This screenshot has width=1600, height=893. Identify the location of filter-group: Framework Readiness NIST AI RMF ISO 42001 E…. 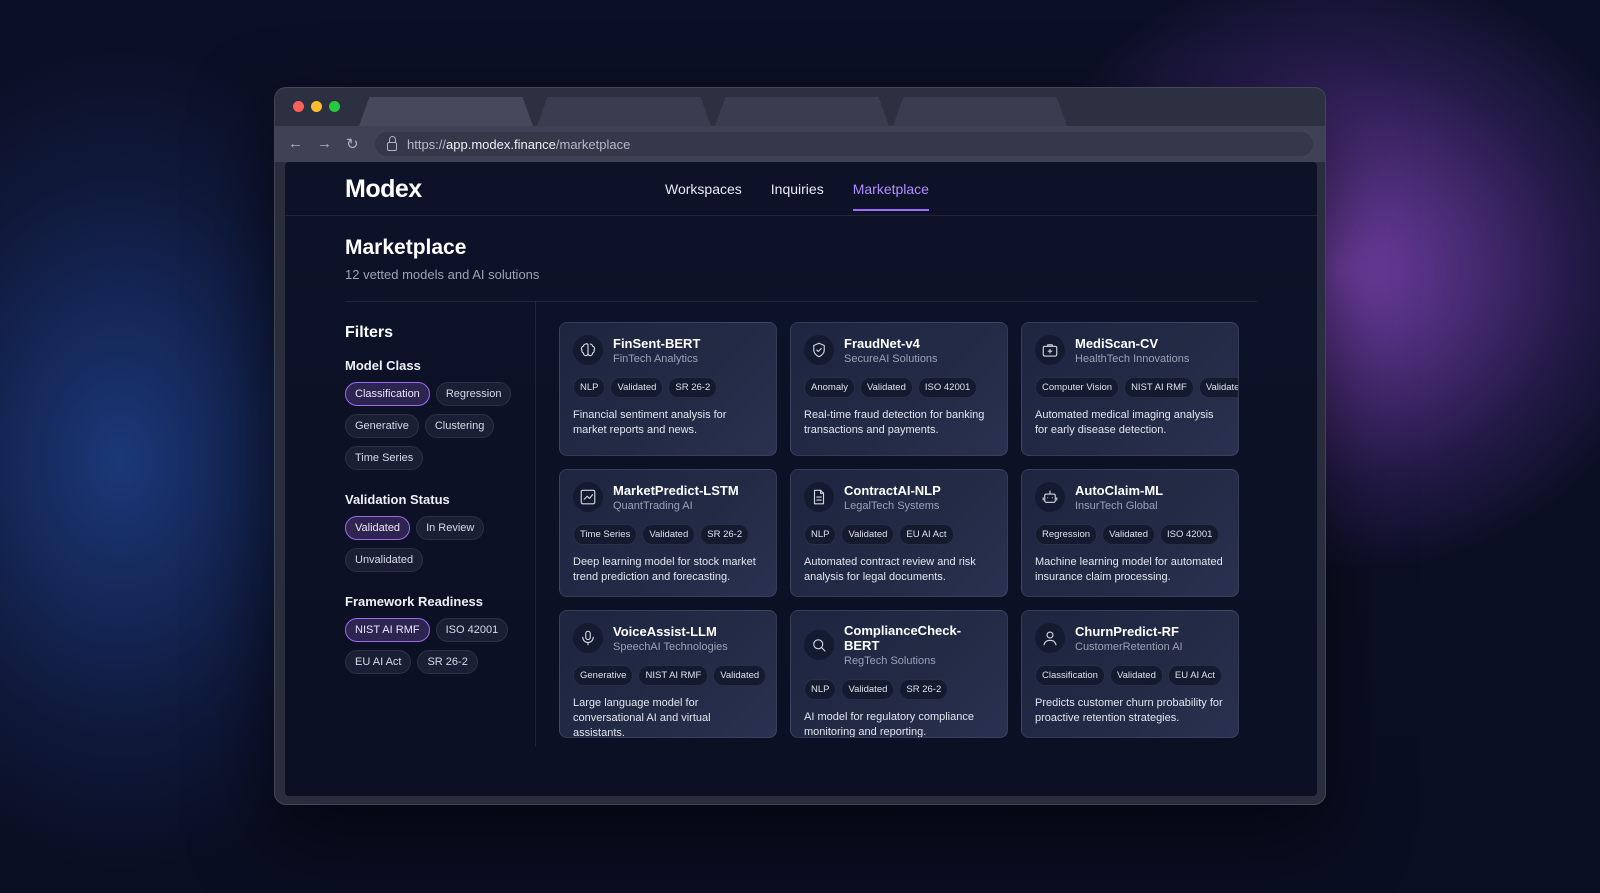
(435, 634).